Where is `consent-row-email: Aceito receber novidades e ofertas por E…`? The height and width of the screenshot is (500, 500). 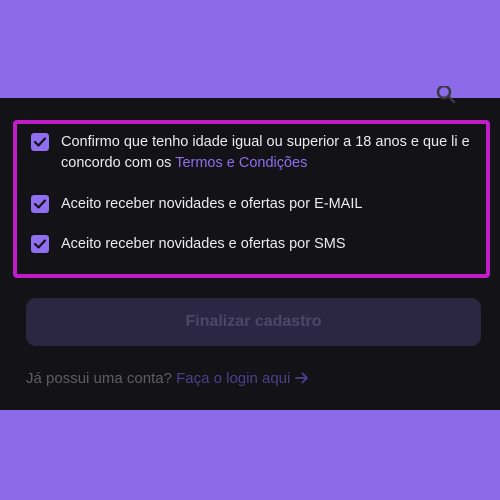
consent-row-email: Aceito receber novidades e ofertas por E… is located at coordinates (260, 204).